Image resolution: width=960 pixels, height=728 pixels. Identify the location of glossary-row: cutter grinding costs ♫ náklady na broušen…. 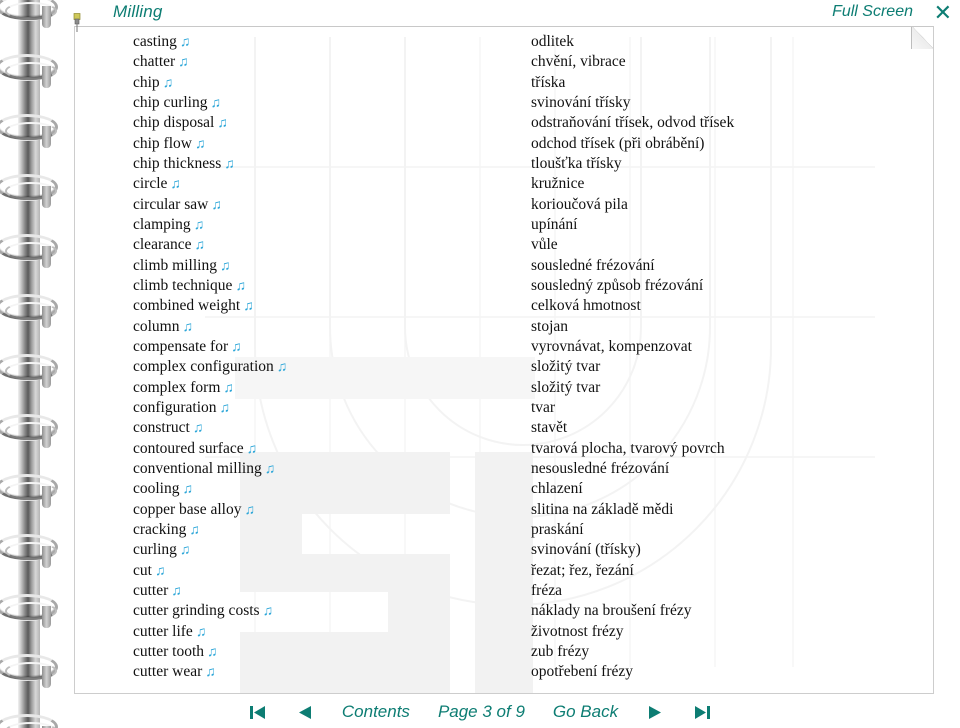
(504, 612).